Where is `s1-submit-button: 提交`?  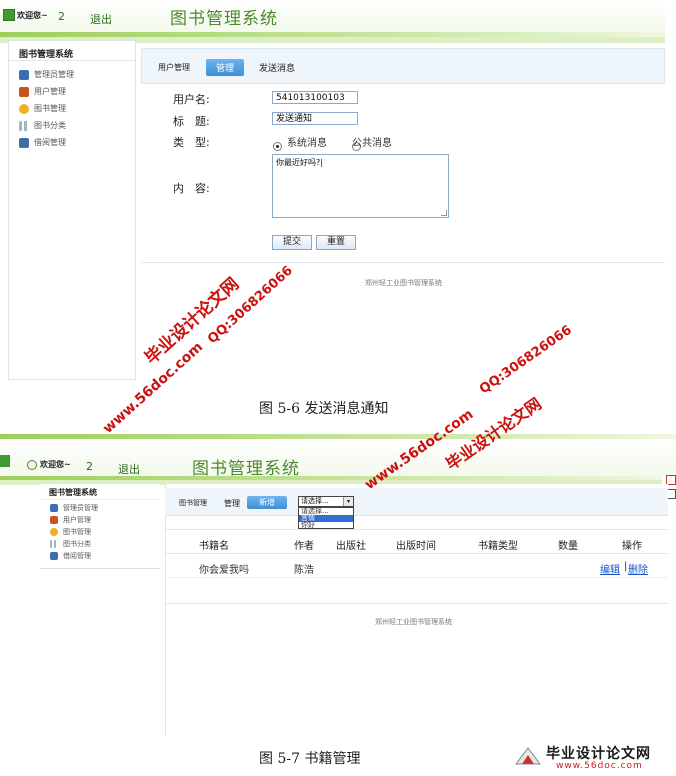
s1-submit-button: 提交 is located at coordinates (292, 242).